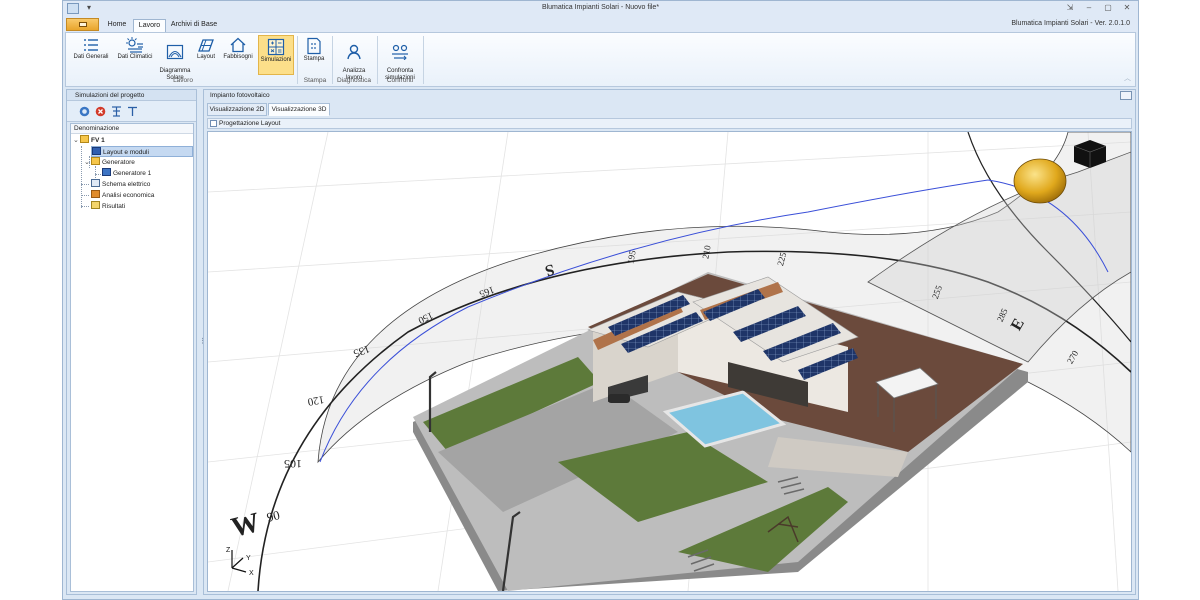 The width and height of the screenshot is (1200, 600). Describe the element at coordinates (194, 25) in the screenshot. I see `tab-archivi-di-base: Archivi di Base` at that location.